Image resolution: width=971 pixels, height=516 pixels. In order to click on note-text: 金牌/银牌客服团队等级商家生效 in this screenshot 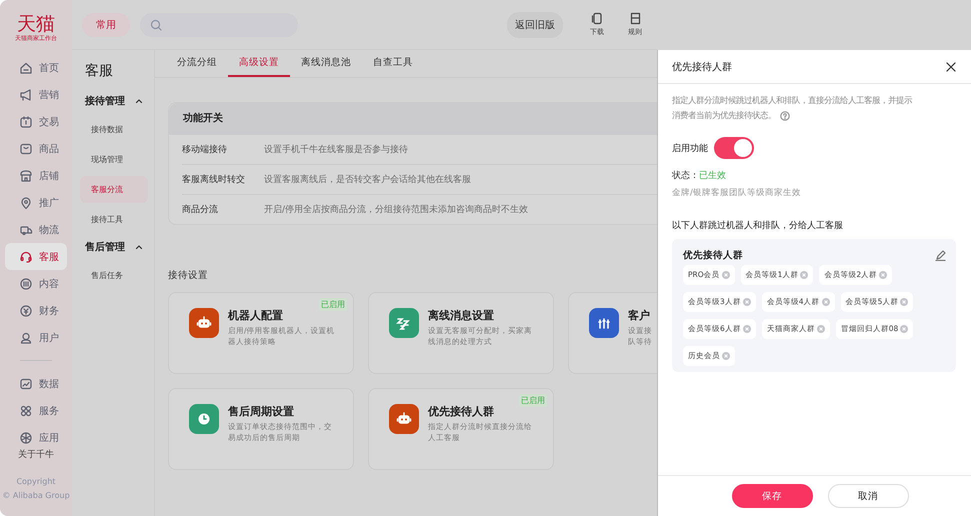, I will do `click(737, 193)`.